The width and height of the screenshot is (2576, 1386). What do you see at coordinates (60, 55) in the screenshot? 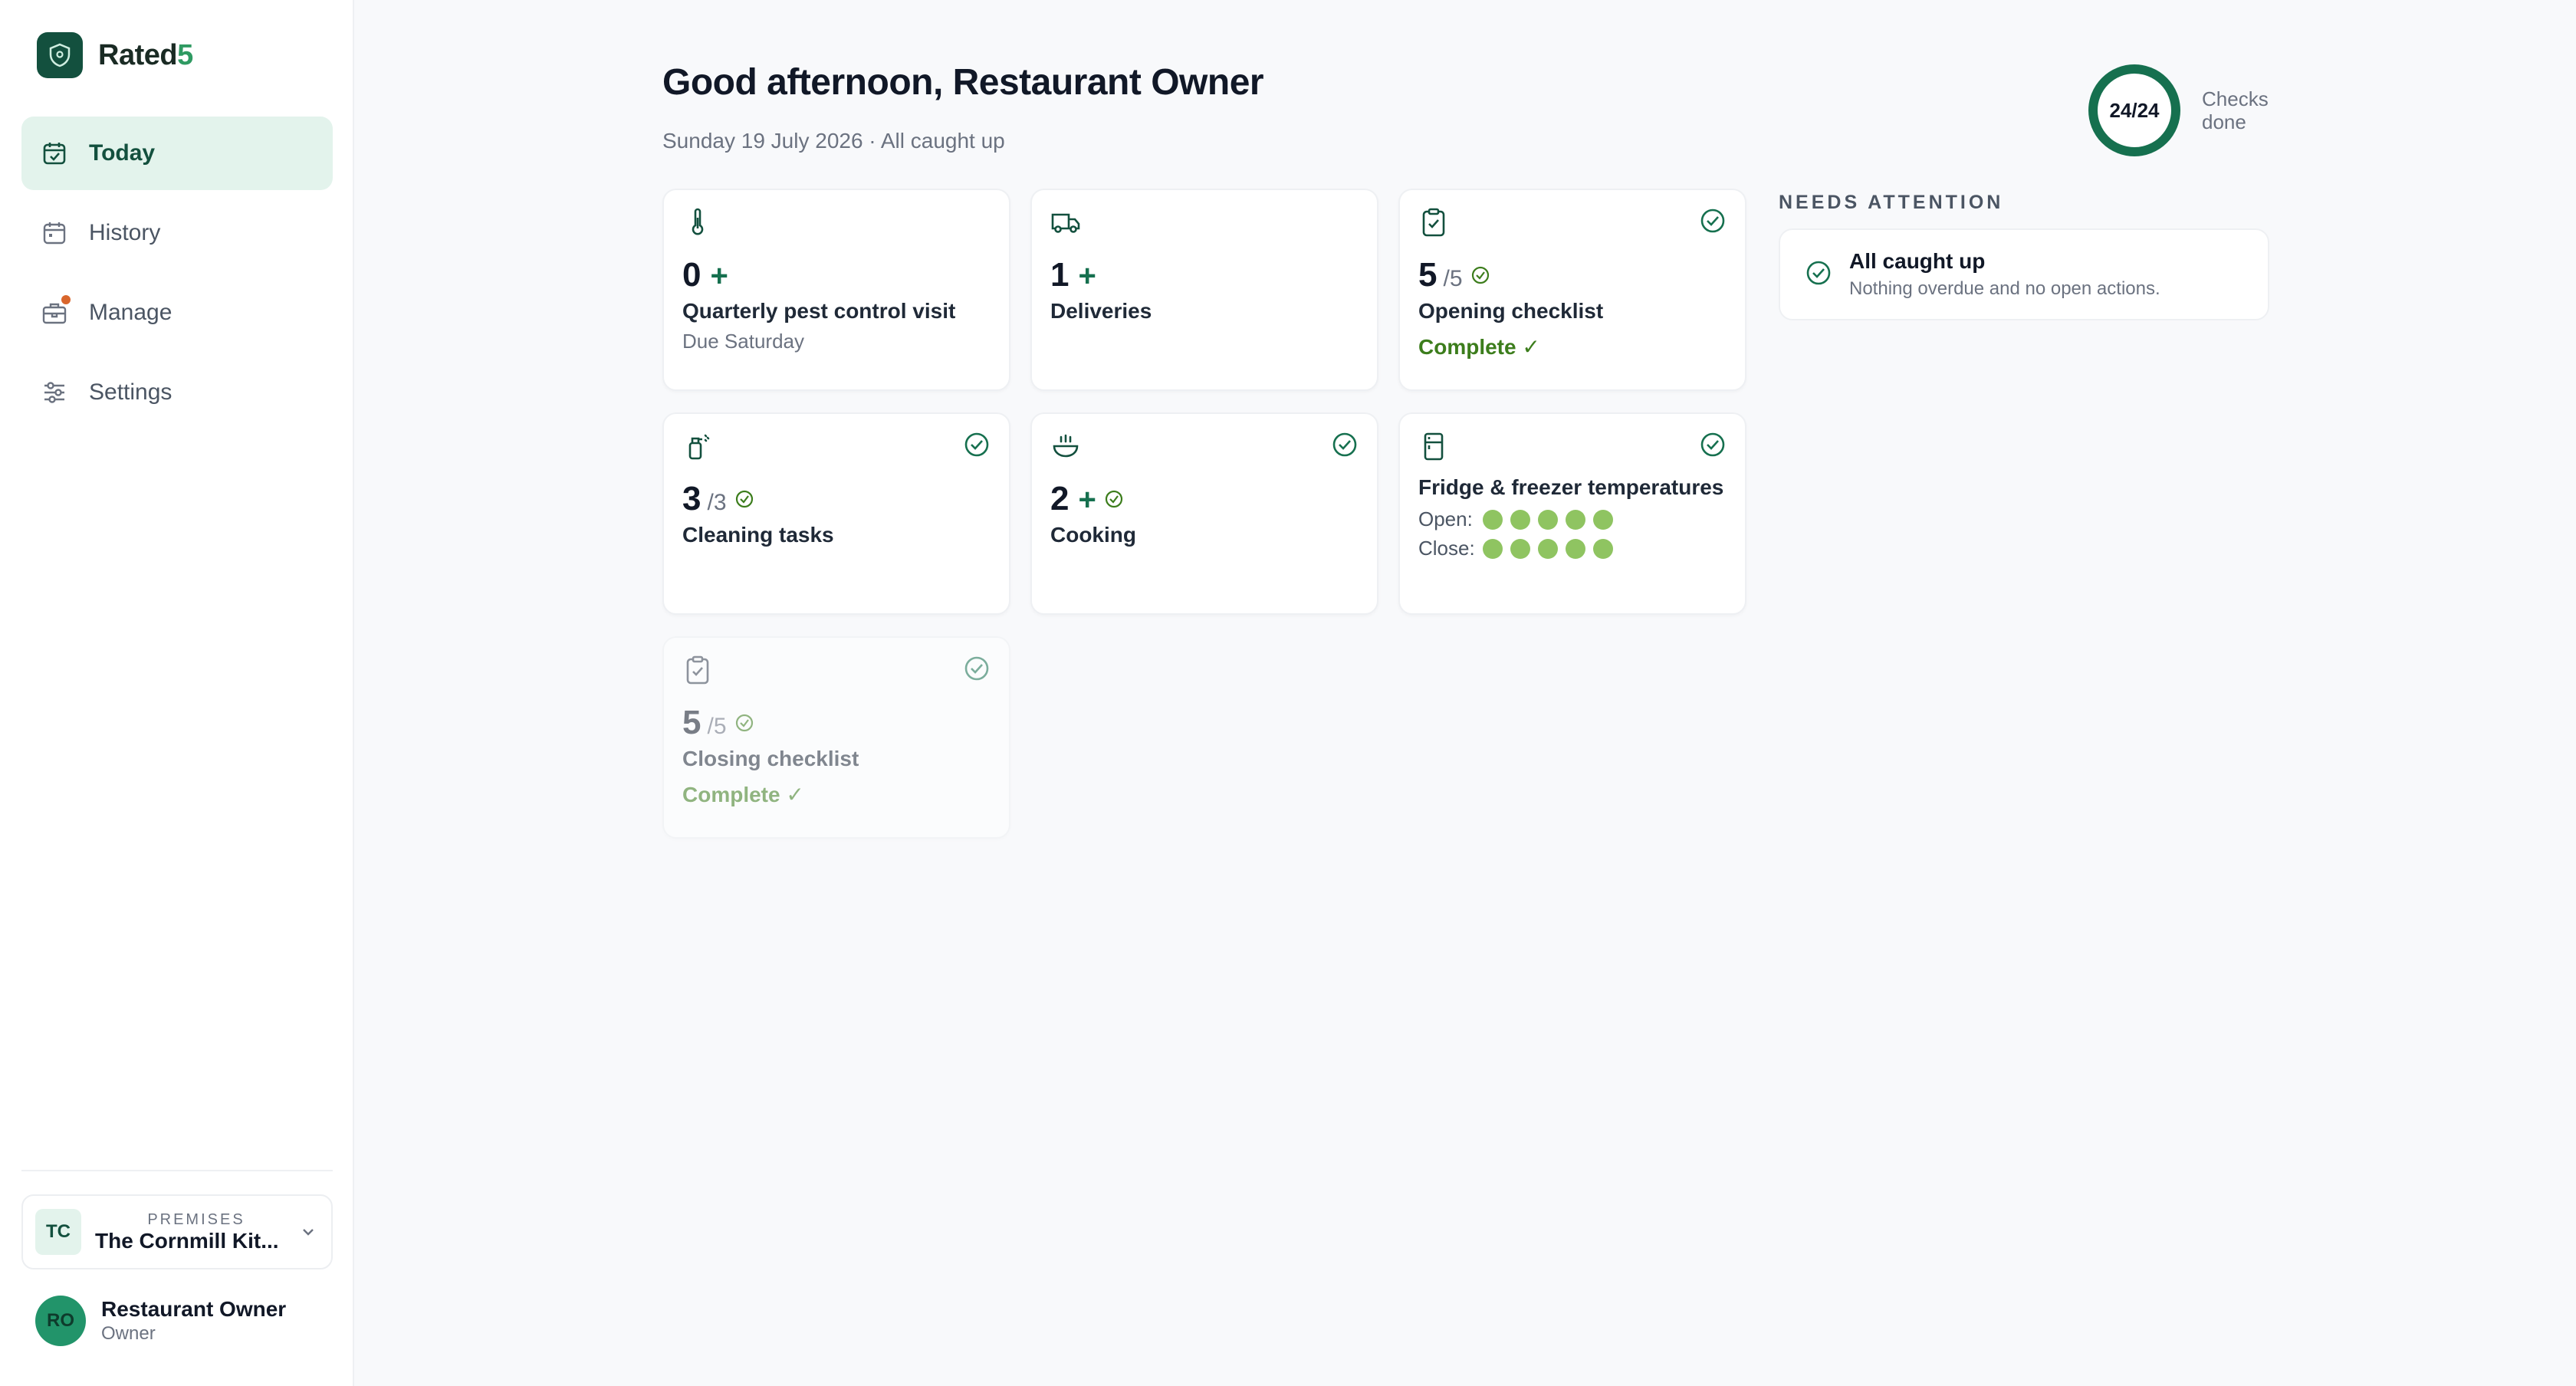
I see `shield-logo-icon` at bounding box center [60, 55].